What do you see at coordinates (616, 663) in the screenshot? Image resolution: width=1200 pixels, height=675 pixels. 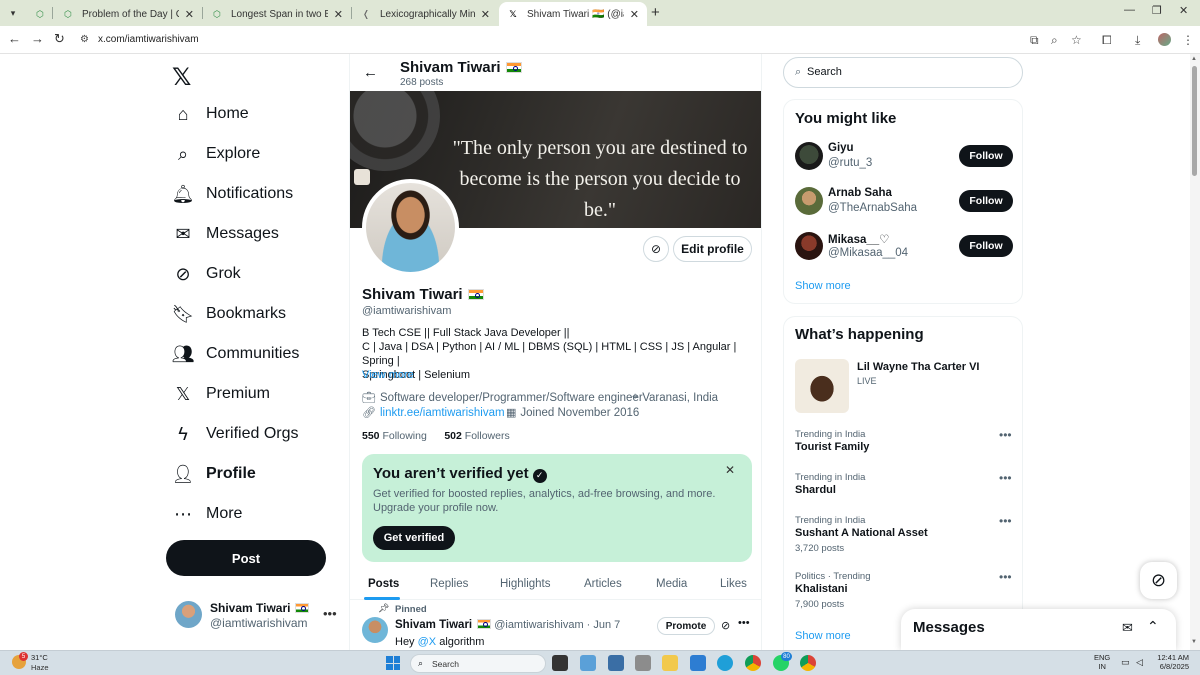 I see `task-view-icon` at bounding box center [616, 663].